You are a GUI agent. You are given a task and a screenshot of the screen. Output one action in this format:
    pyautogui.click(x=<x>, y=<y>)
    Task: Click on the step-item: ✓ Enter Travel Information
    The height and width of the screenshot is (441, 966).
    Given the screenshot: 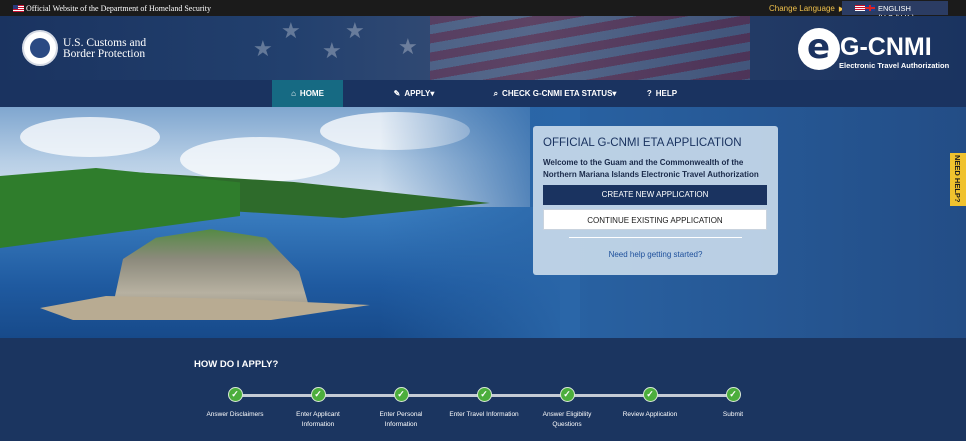 What is the action you would take?
    pyautogui.click(x=484, y=403)
    